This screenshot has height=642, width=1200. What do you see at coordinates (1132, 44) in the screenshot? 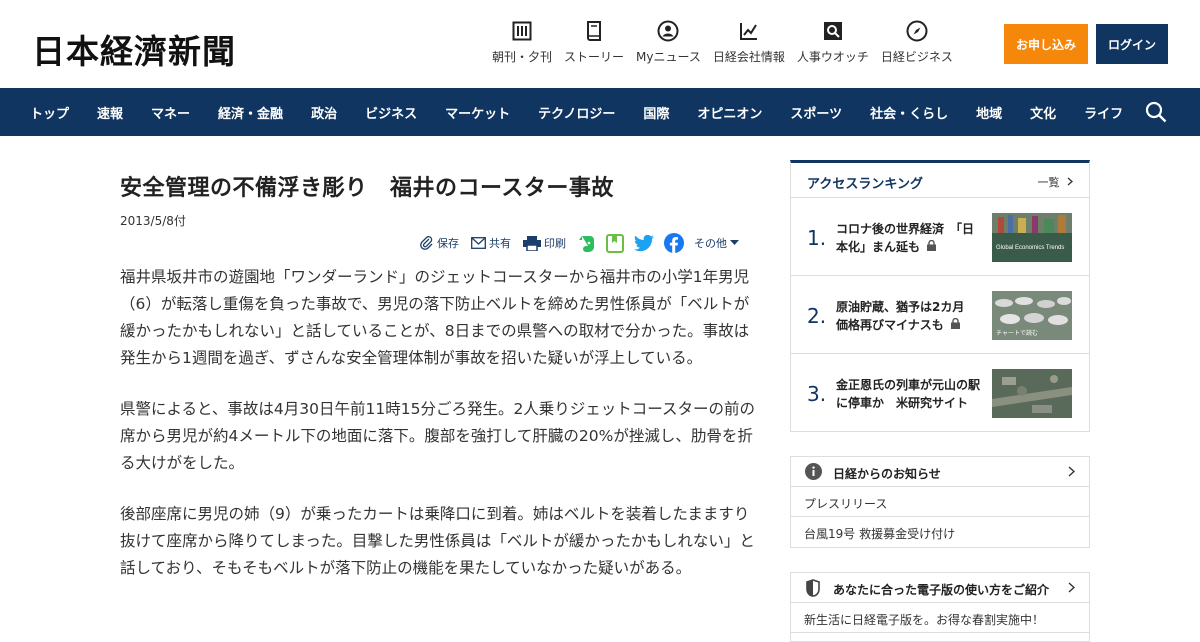
I see `login-button: ログイン` at bounding box center [1132, 44].